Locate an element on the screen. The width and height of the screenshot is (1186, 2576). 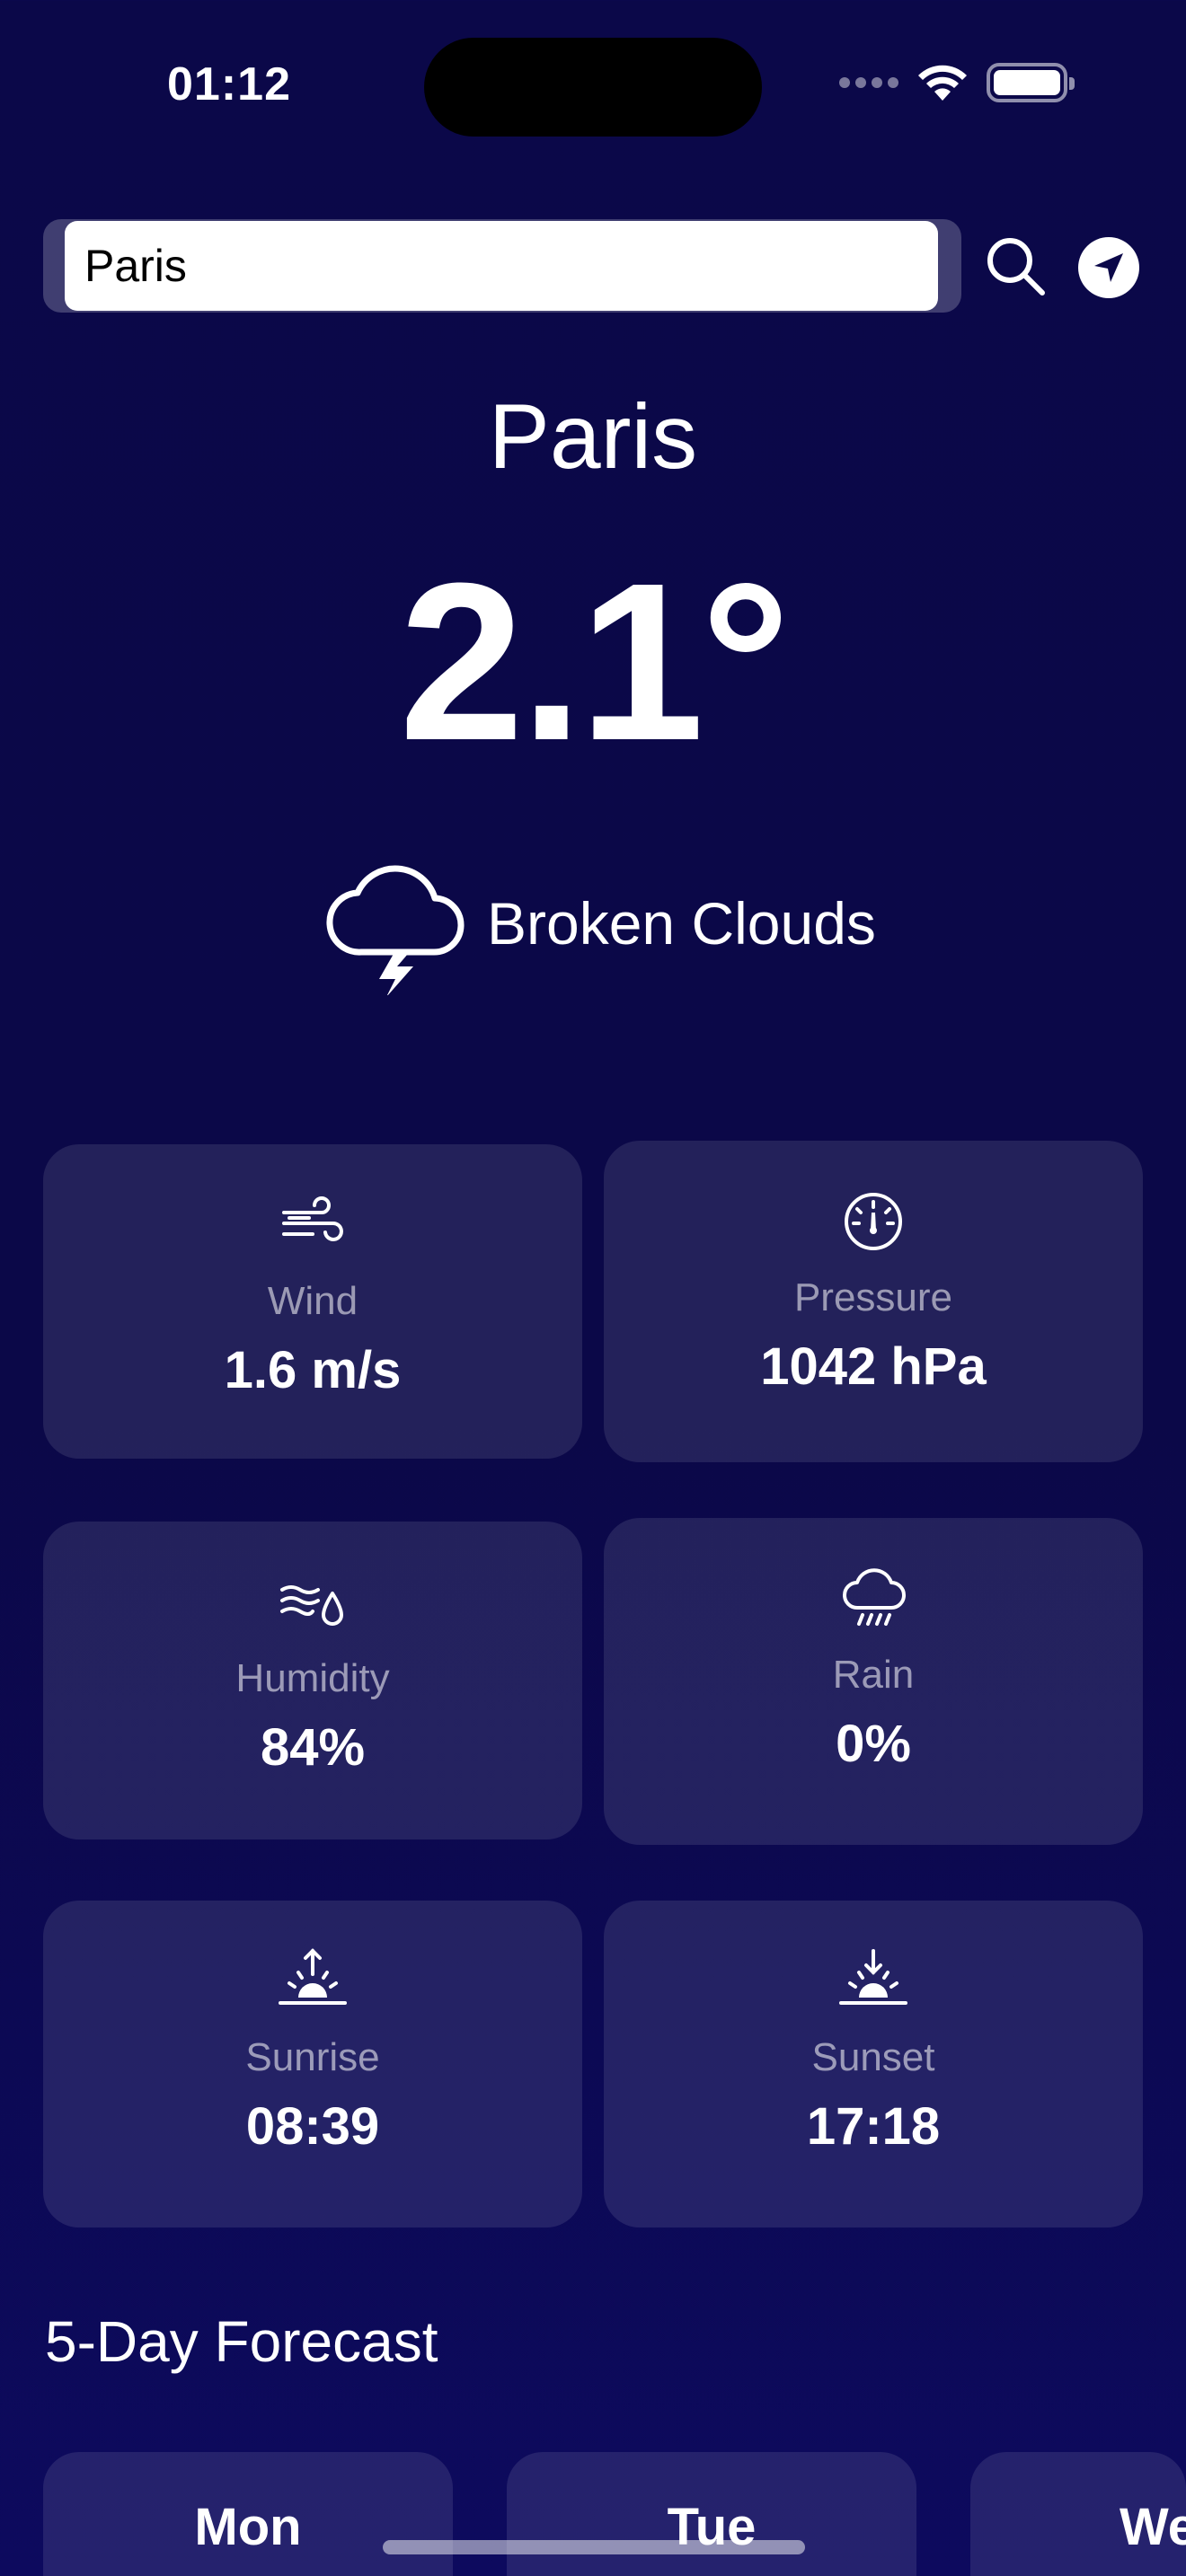
sunset-value: 17:18 is located at coordinates (873, 2126).